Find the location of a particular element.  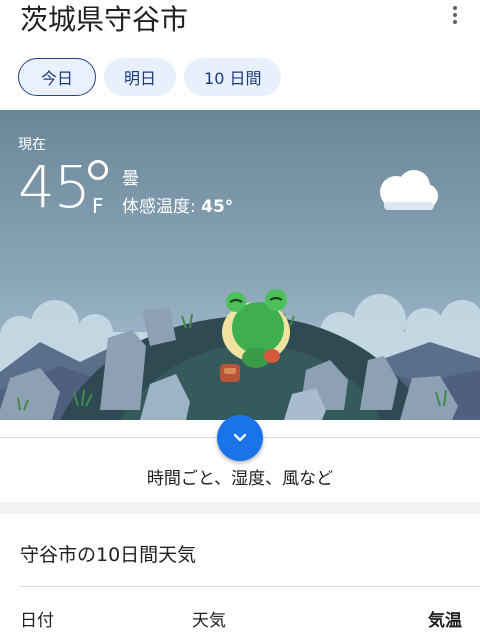

more-vert-icon is located at coordinates (455, 15).